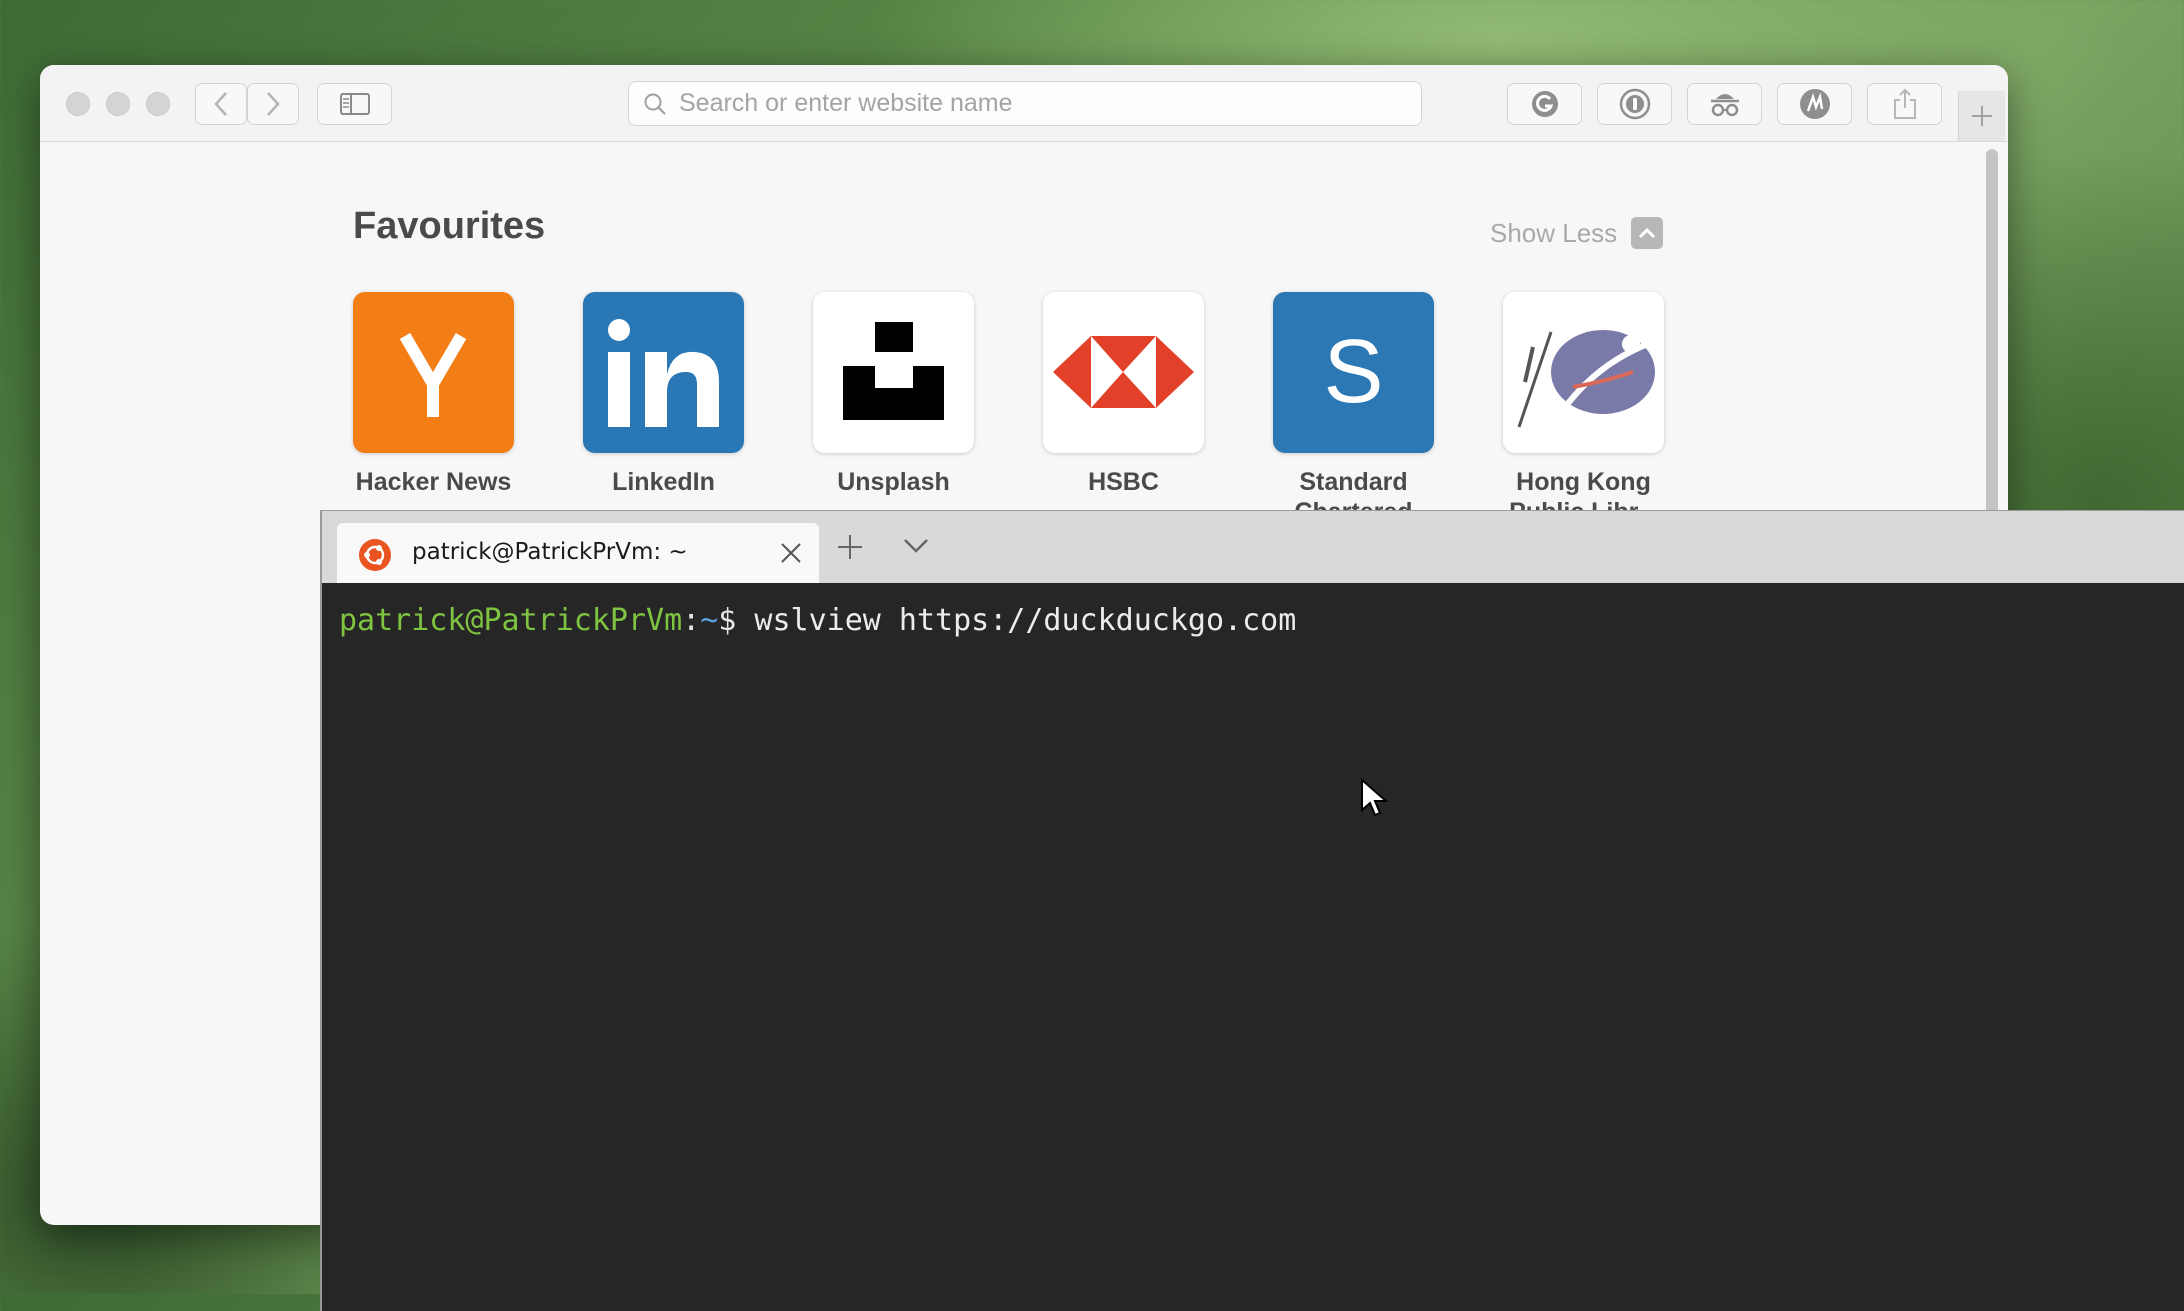 This screenshot has width=2184, height=1311. Describe the element at coordinates (893, 482) in the screenshot. I see `favourite-label: Unsplash` at that location.